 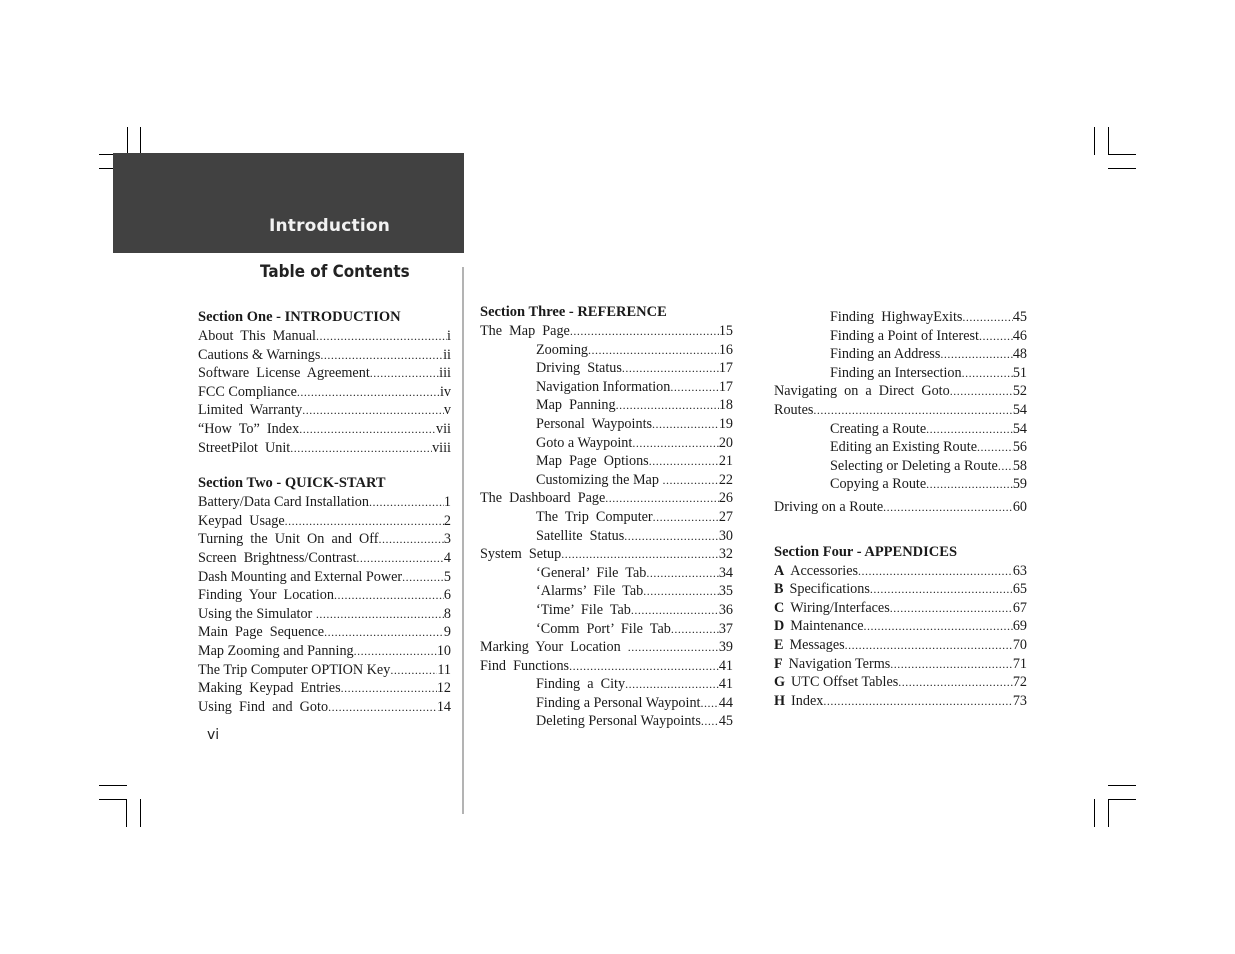 What do you see at coordinates (606, 368) in the screenshot?
I see `toc-entry: Driving Status 17` at bounding box center [606, 368].